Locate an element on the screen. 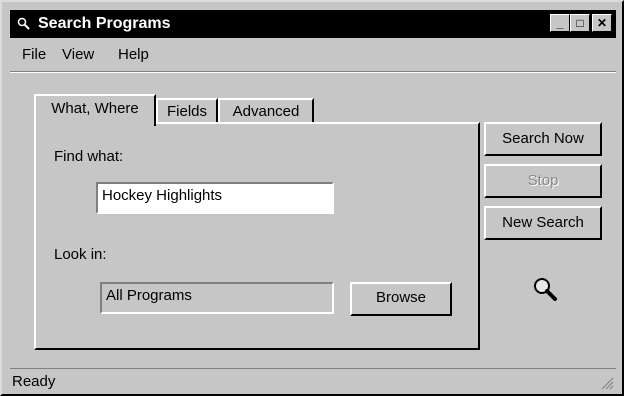 Image resolution: width=624 pixels, height=396 pixels. magnifier-icon is located at coordinates (545, 289).